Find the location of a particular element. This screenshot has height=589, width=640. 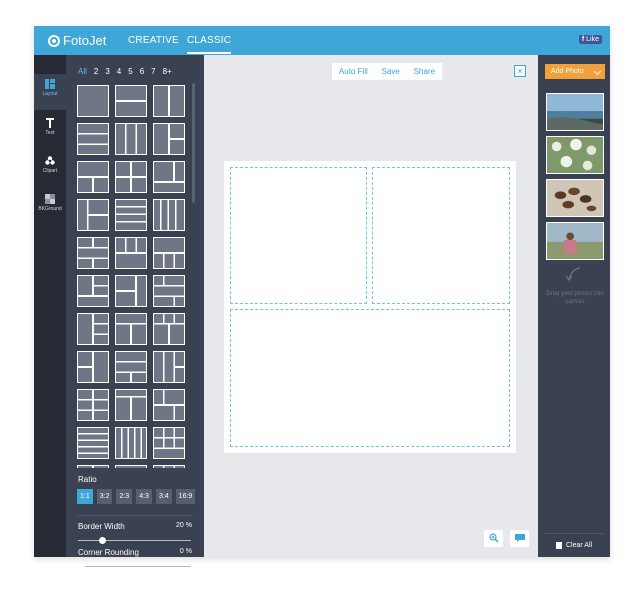

filter-8plus: 8+ is located at coordinates (167, 71).